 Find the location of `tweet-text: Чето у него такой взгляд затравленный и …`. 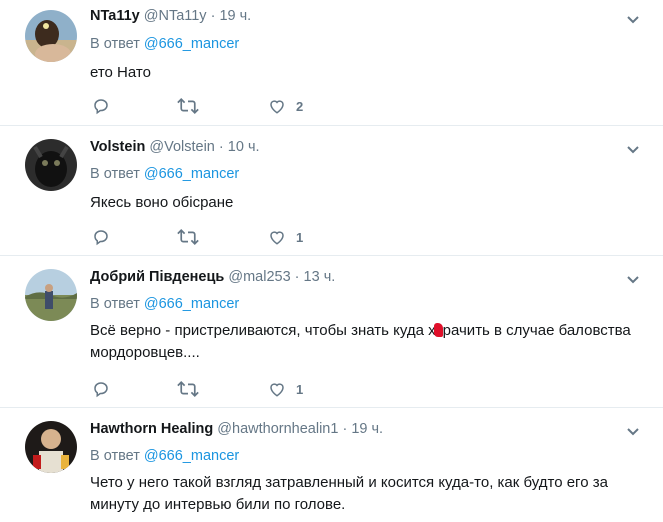

tweet-text: Чето у него такой взгляд затравленный и … is located at coordinates (370, 494).